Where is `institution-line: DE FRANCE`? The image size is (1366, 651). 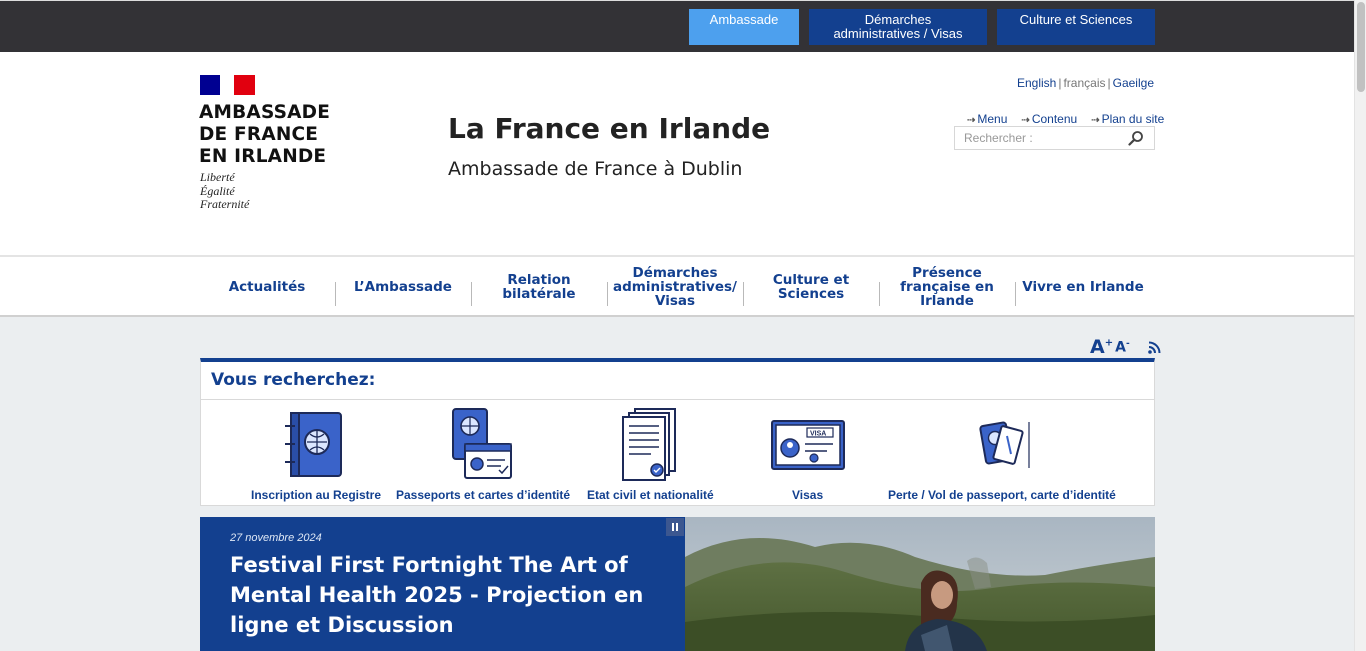 institution-line: DE FRANCE is located at coordinates (259, 134).